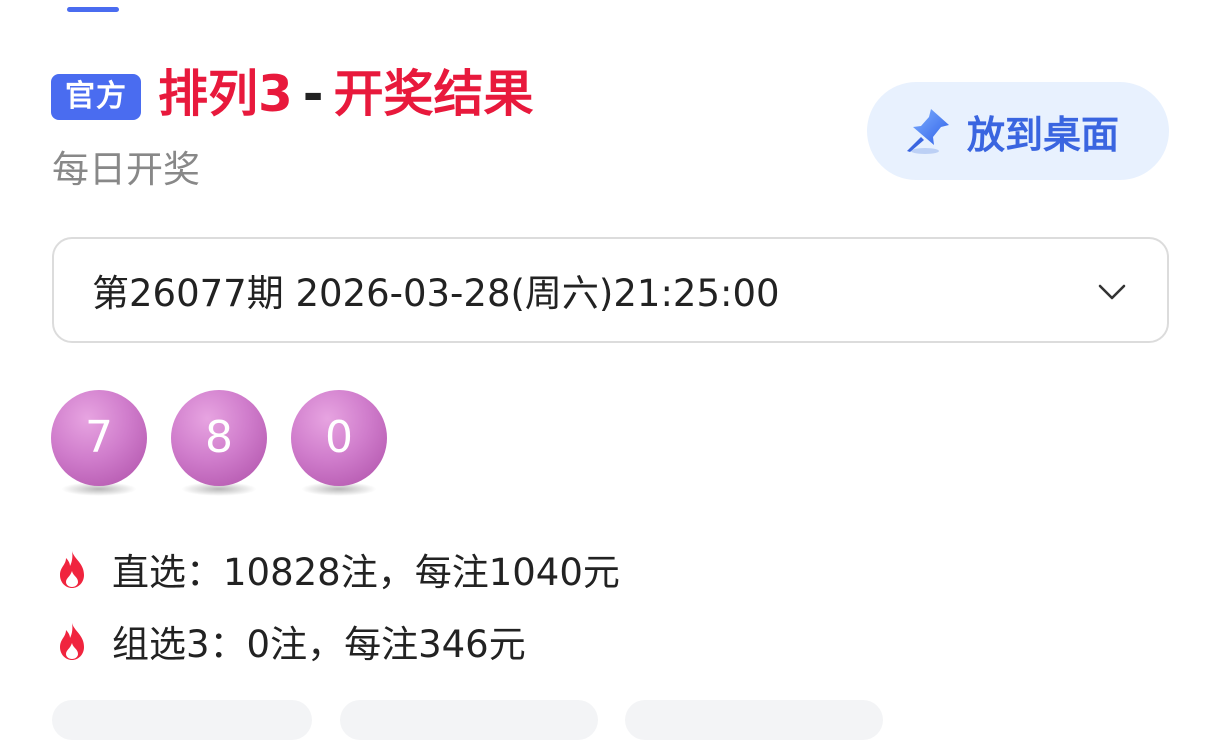 The image size is (1207, 740). Describe the element at coordinates (1112, 292) in the screenshot. I see `chevron-down-icon` at that location.